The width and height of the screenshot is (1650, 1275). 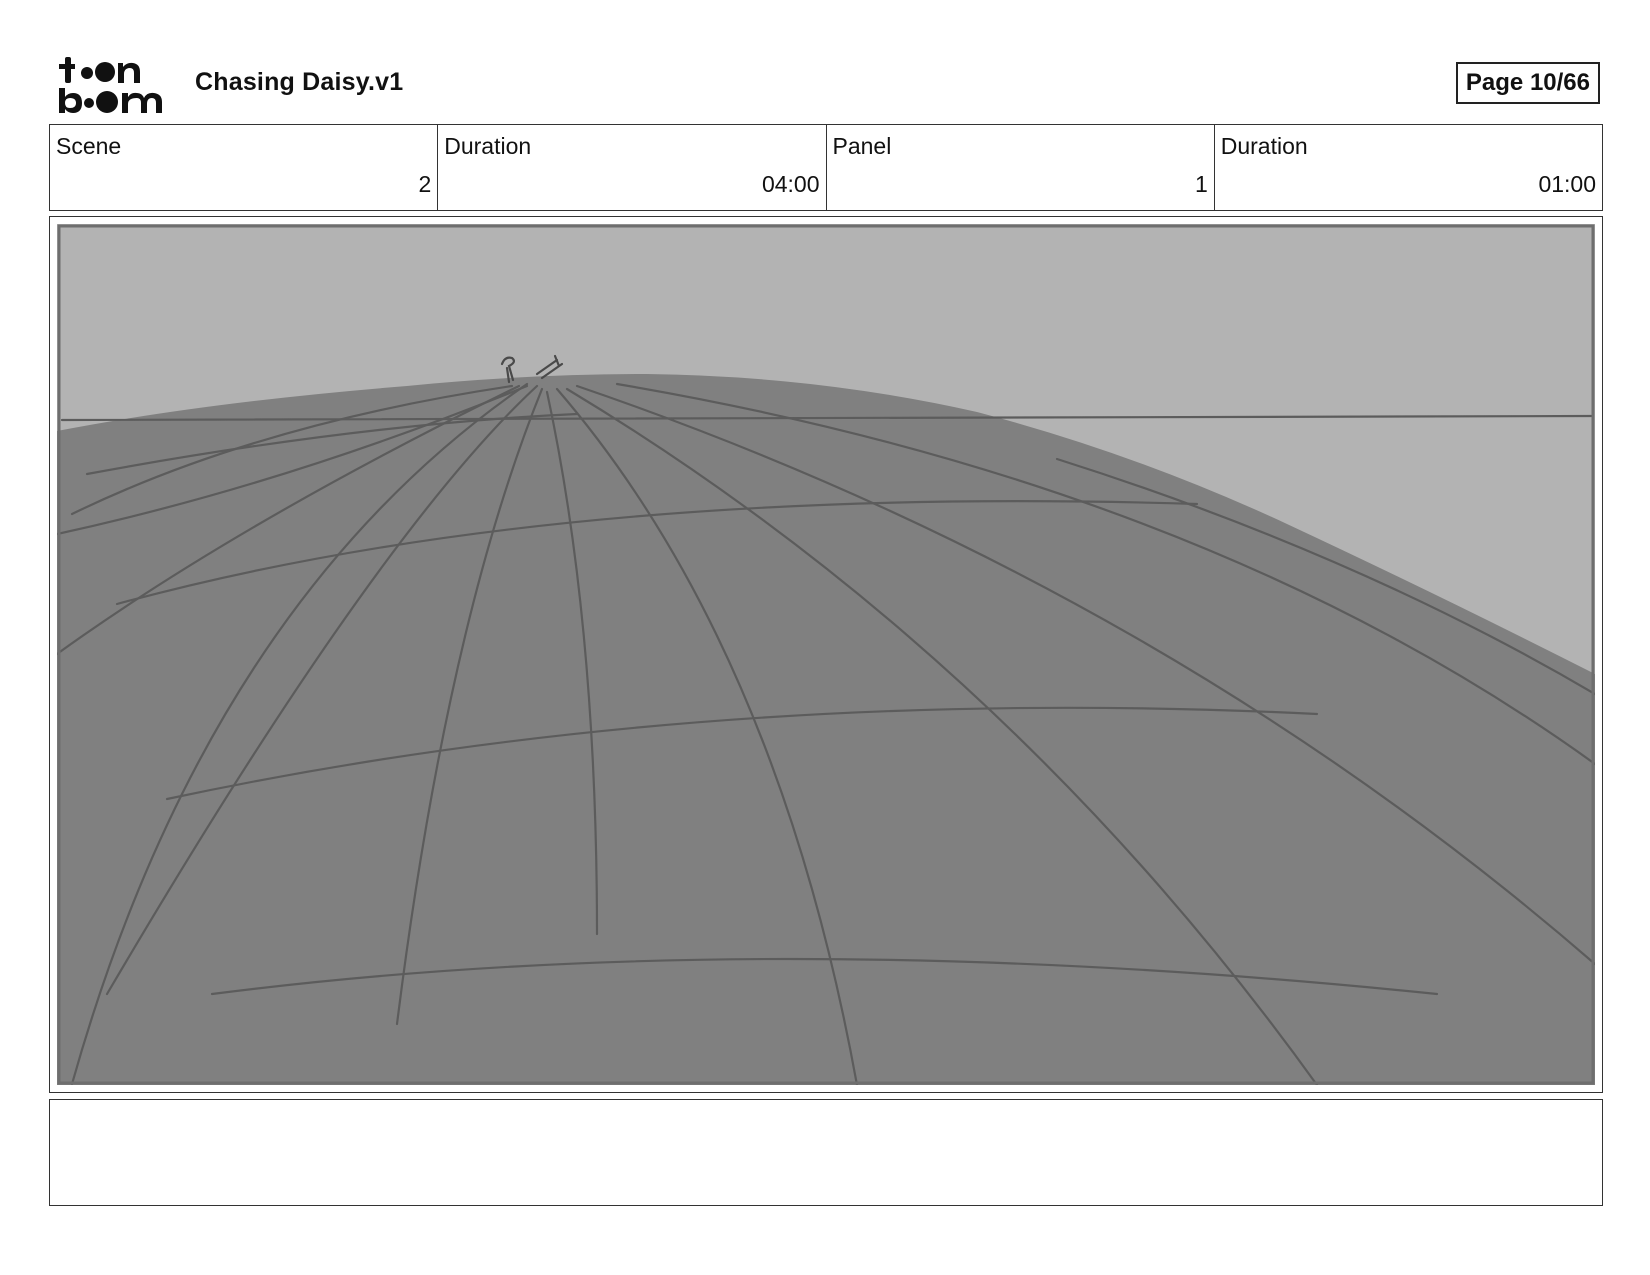 What do you see at coordinates (1021, 167) in the screenshot?
I see `panel-cell: Panel 1` at bounding box center [1021, 167].